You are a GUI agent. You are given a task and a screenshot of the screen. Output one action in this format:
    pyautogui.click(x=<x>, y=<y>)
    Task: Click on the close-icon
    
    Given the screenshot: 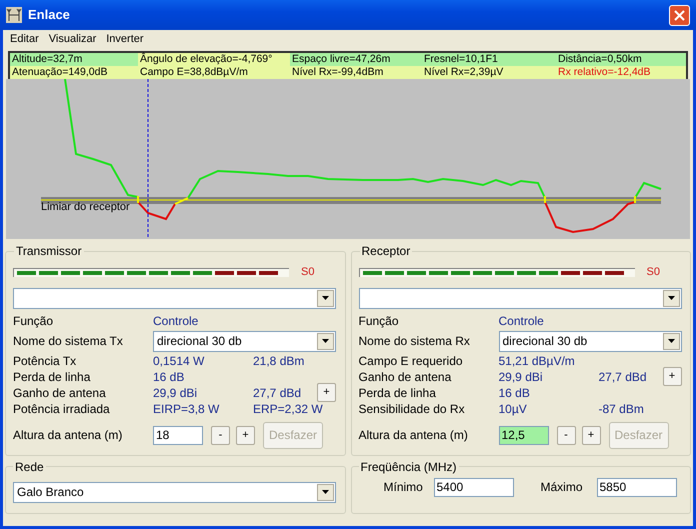 What is the action you would take?
    pyautogui.click(x=679, y=15)
    